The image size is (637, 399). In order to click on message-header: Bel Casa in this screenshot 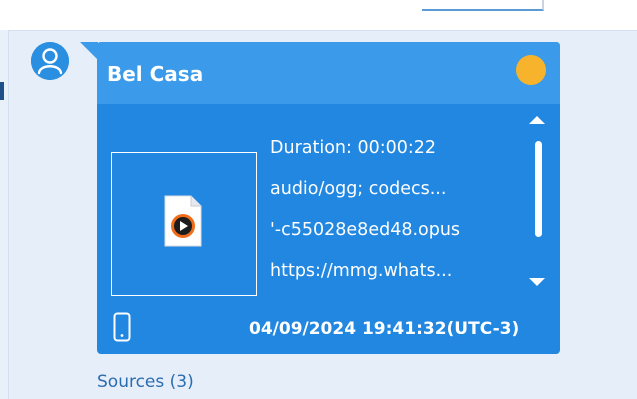, I will do `click(328, 73)`.